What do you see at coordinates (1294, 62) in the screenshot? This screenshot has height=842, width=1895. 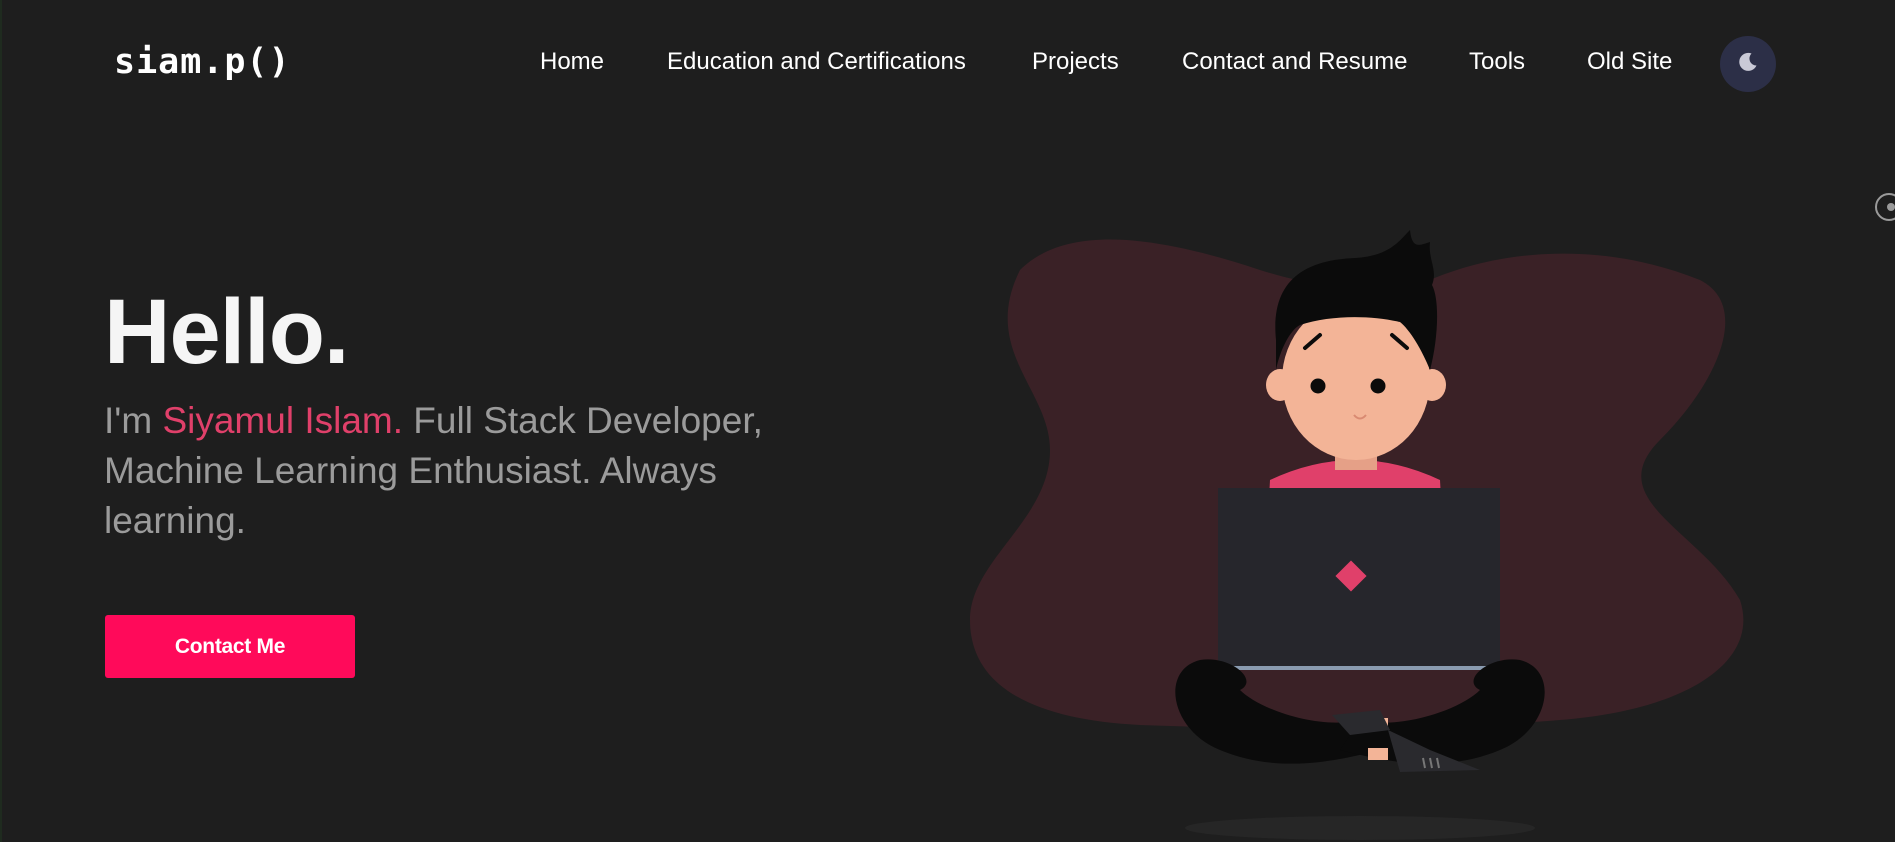 I see `nav-contact-resume: Contact and Resume` at bounding box center [1294, 62].